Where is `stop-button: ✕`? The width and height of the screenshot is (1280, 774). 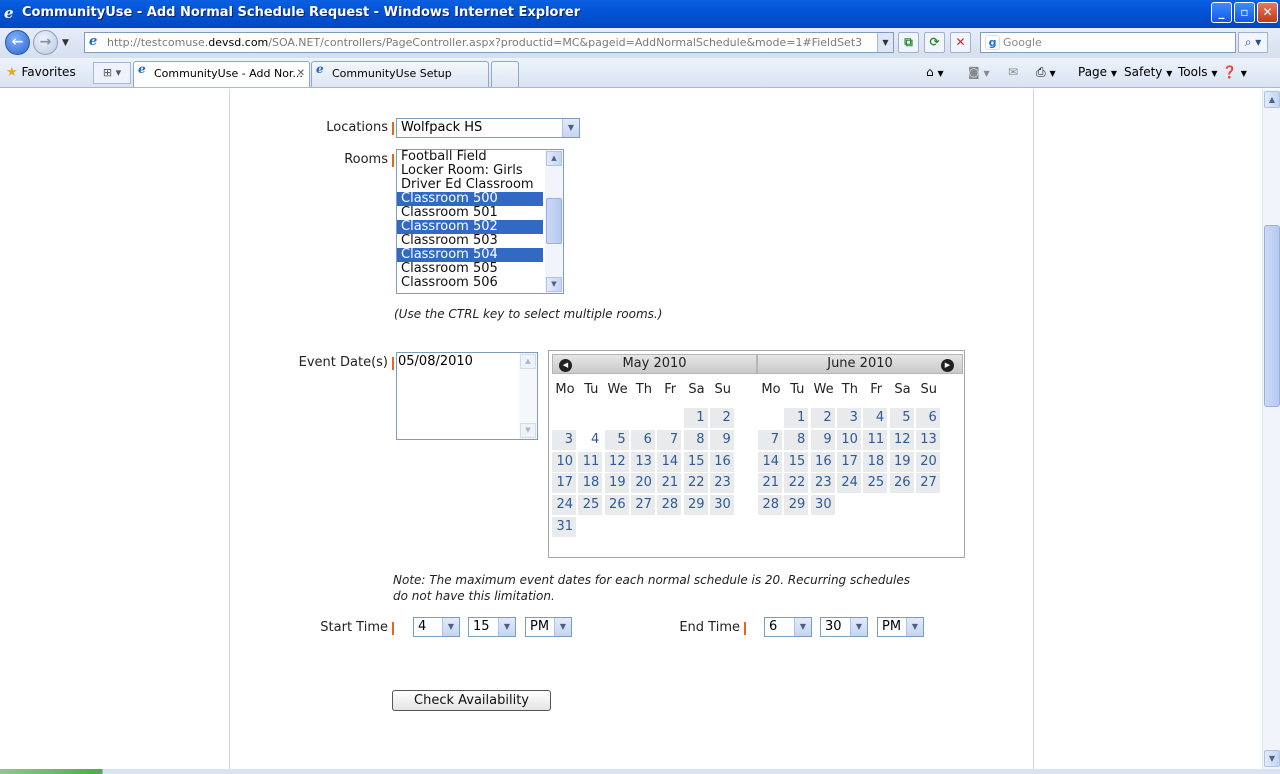 stop-button: ✕ is located at coordinates (960, 42).